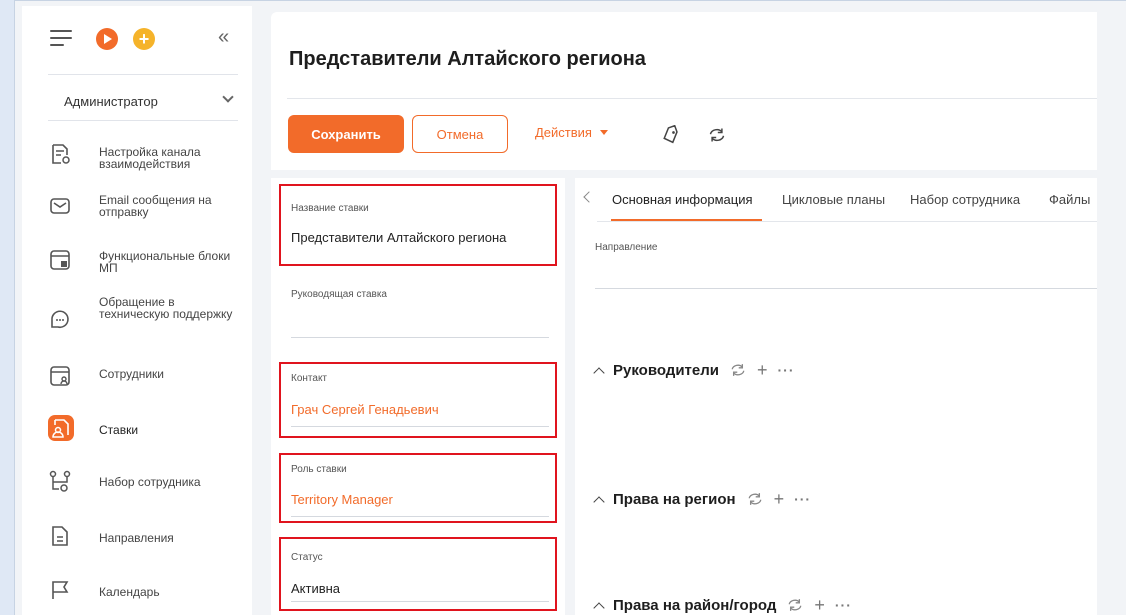 The width and height of the screenshot is (1126, 615). What do you see at coordinates (846, 288) in the screenshot?
I see `direction-field` at bounding box center [846, 288].